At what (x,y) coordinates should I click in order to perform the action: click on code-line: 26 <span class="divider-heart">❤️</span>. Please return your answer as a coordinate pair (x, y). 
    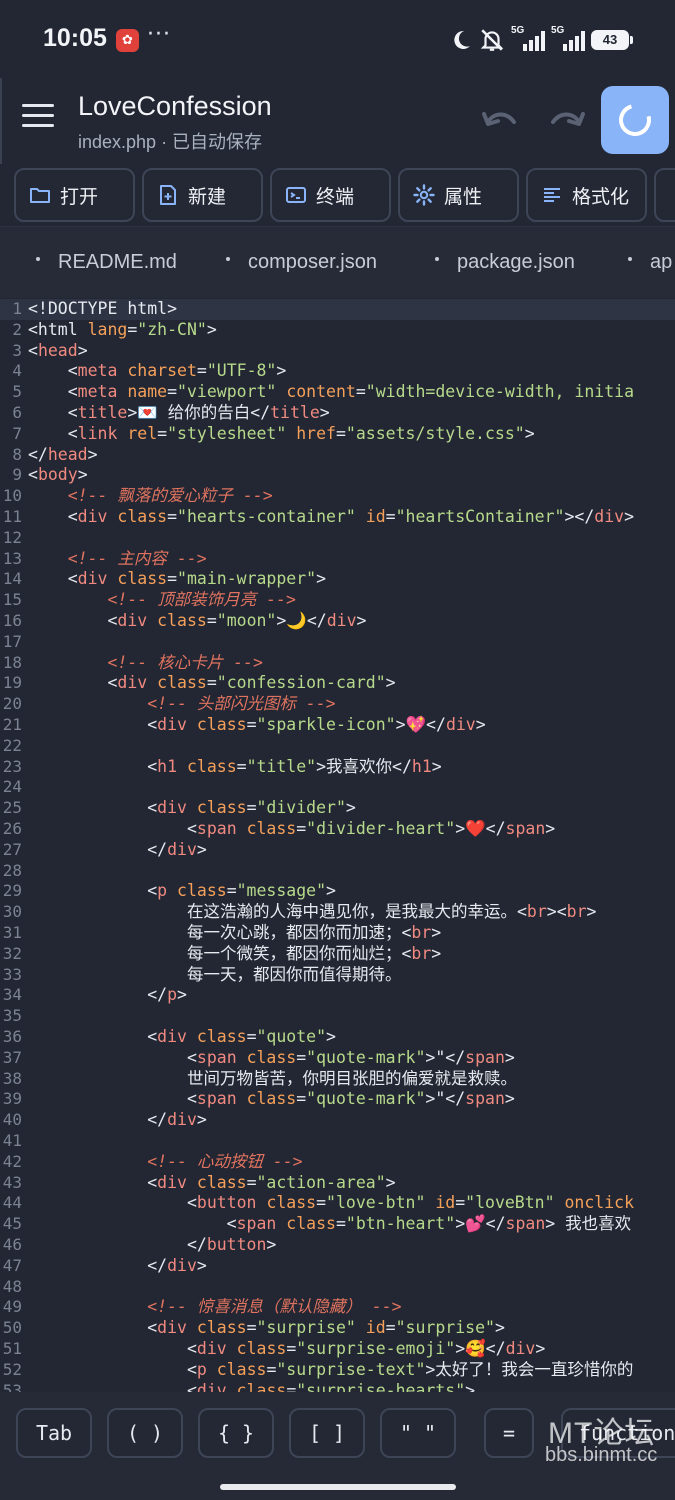
    Looking at the image, I should click on (337, 829).